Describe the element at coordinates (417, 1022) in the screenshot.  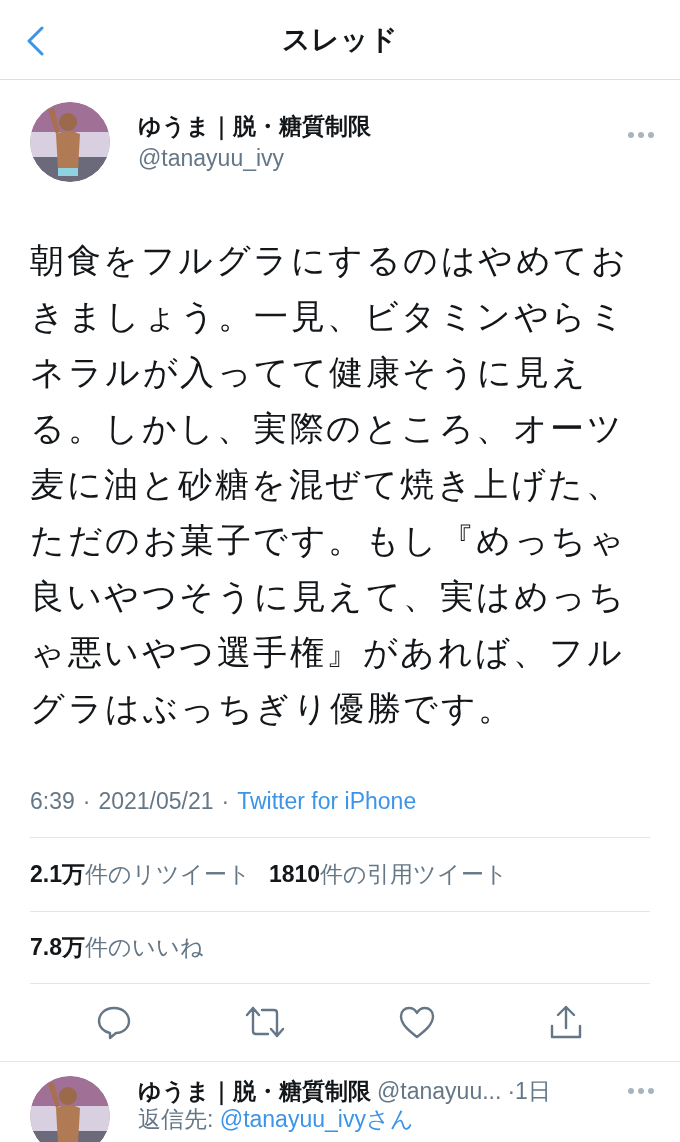
I see `heart-icon` at that location.